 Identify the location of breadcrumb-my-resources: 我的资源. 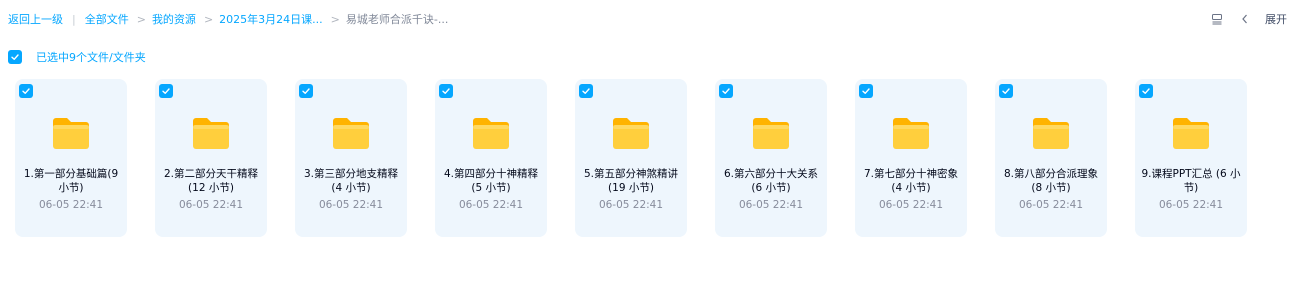
(174, 19).